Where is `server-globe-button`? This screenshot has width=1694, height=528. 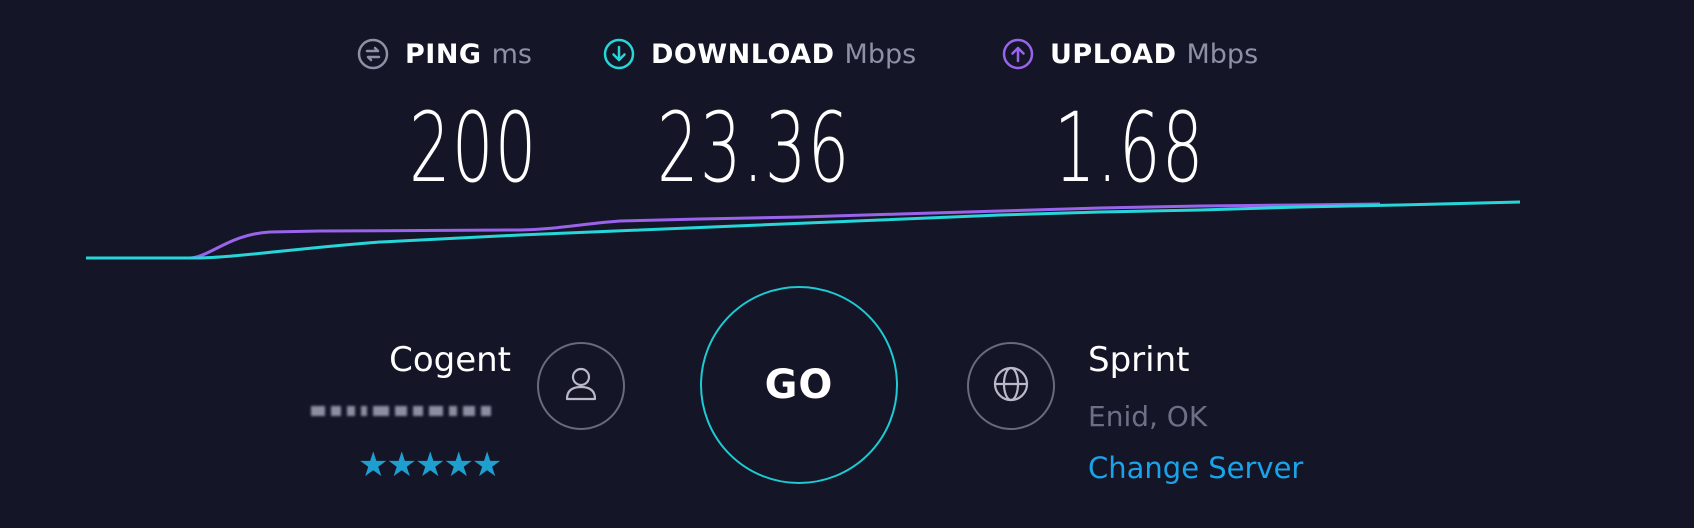 server-globe-button is located at coordinates (1011, 386).